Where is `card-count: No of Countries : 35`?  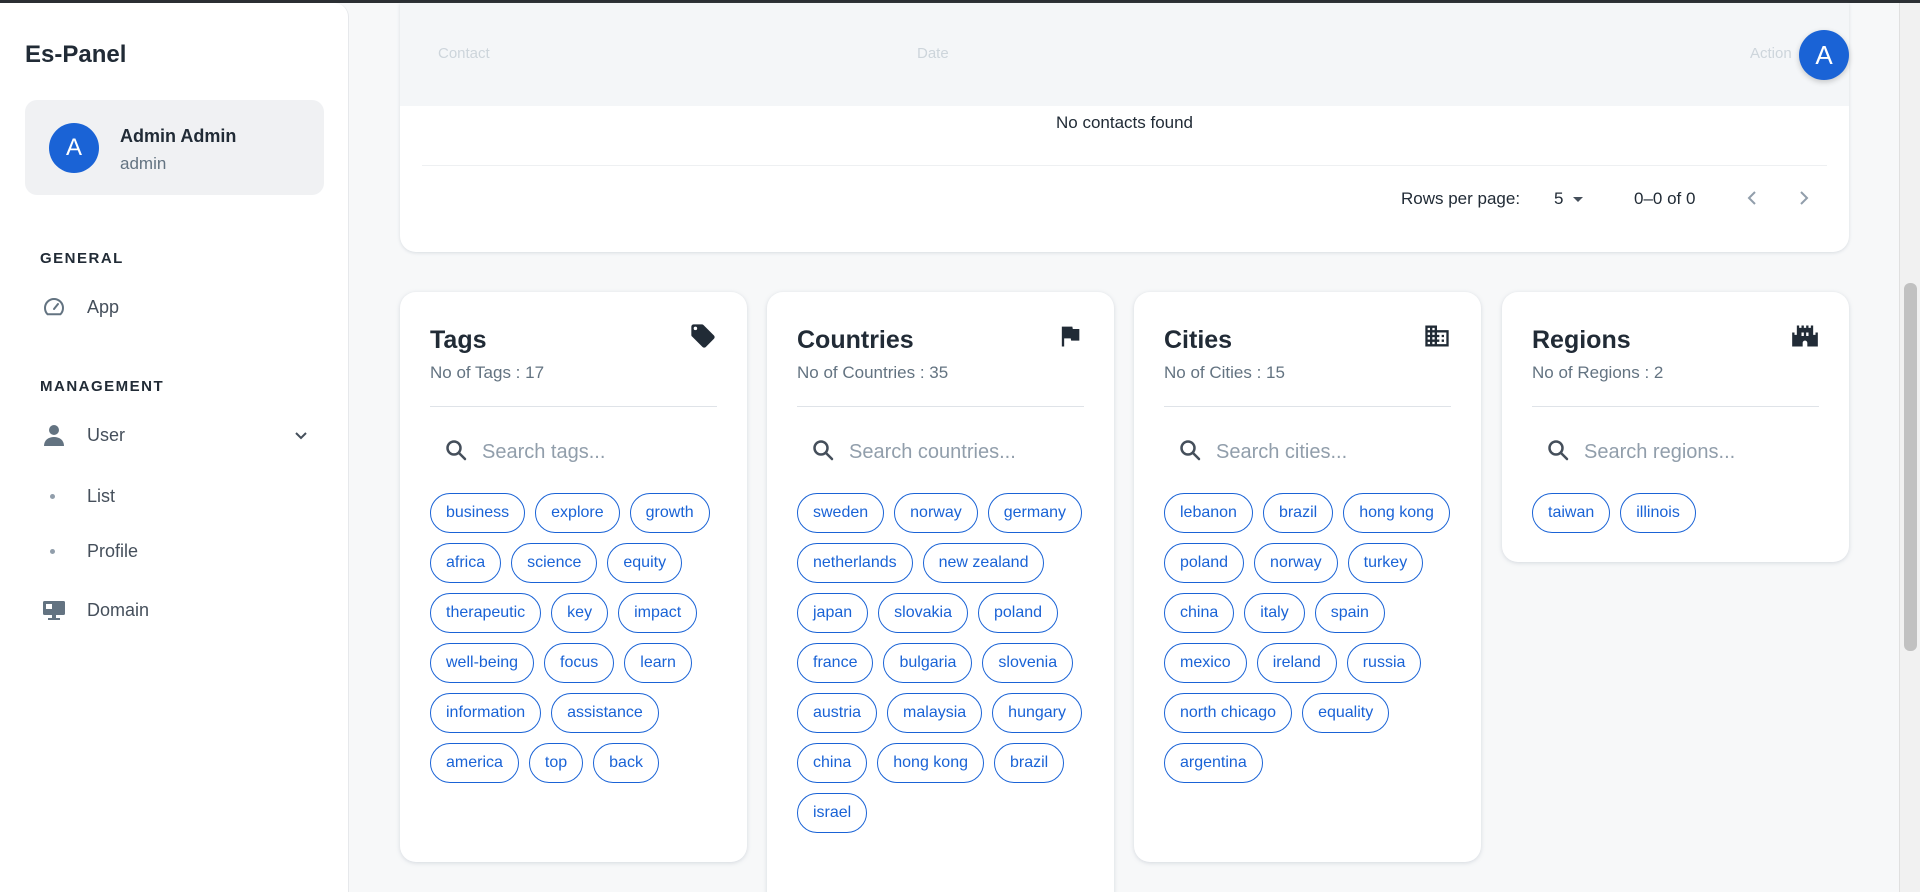 card-count: No of Countries : 35 is located at coordinates (873, 372).